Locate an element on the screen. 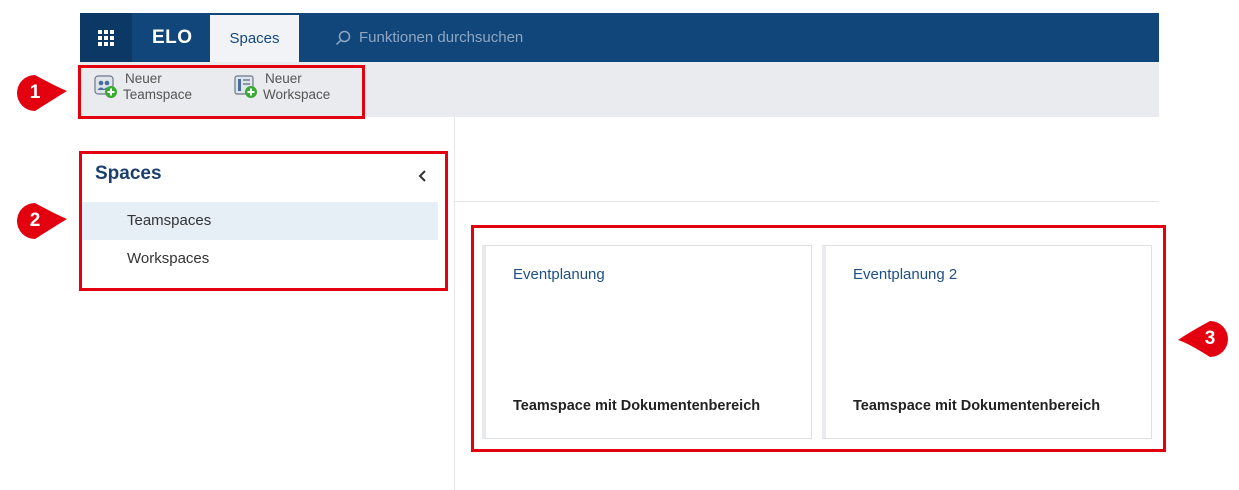 Image resolution: width=1239 pixels, height=490 pixels. callout-badge-1: 1 is located at coordinates (42, 93).